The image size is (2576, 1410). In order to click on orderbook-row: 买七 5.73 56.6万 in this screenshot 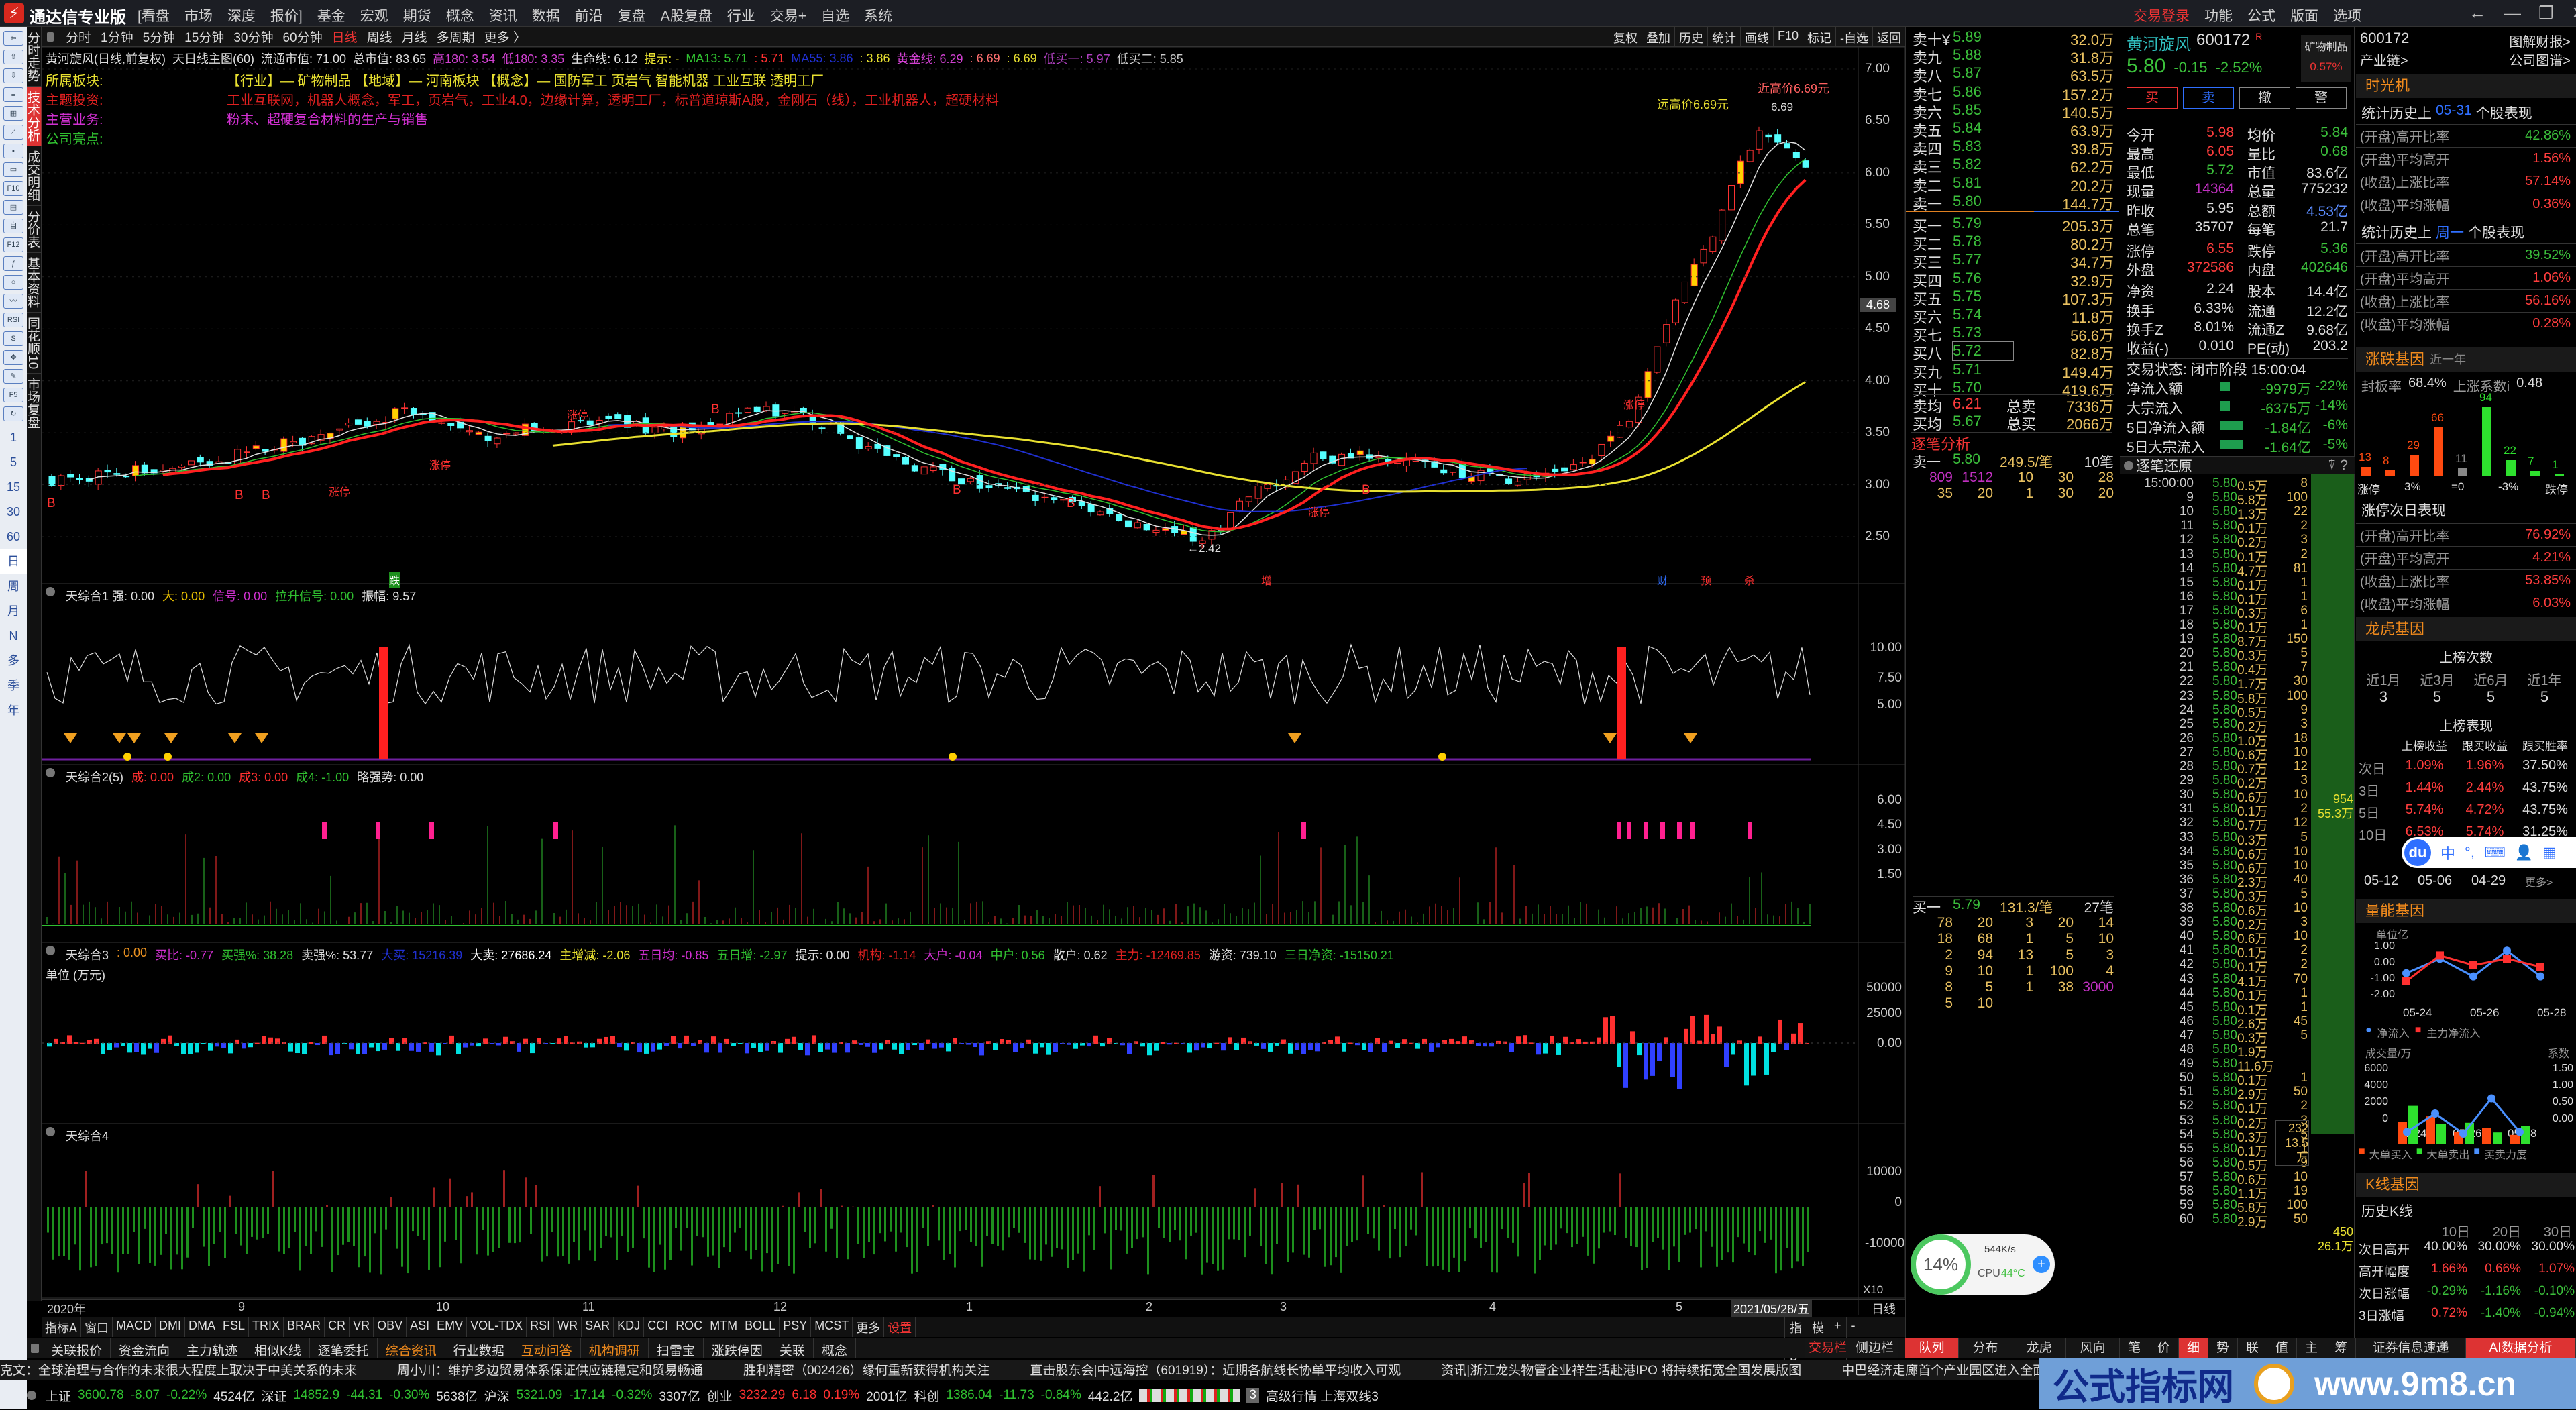, I will do `click(2013, 334)`.